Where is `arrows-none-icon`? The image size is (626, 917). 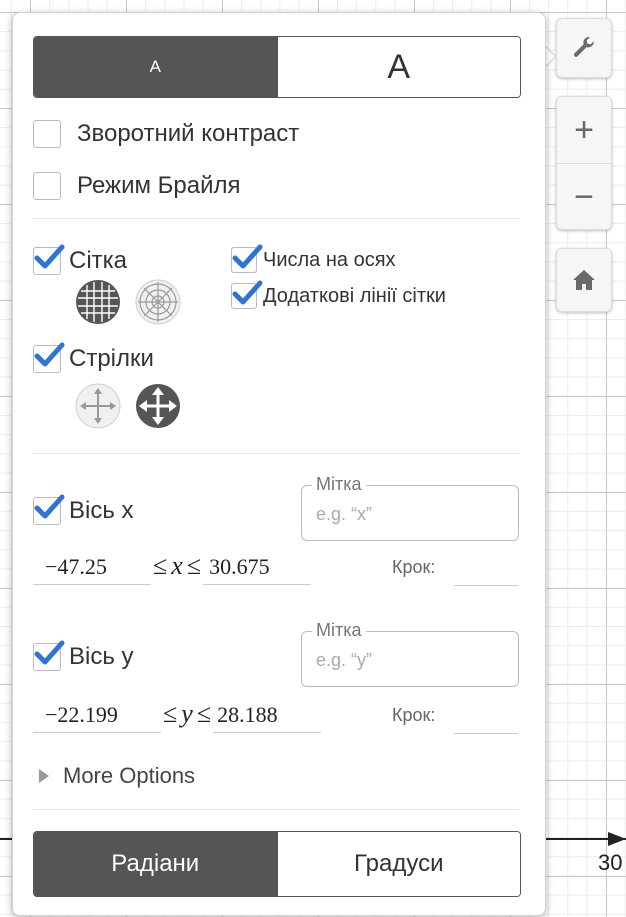 arrows-none-icon is located at coordinates (98, 406).